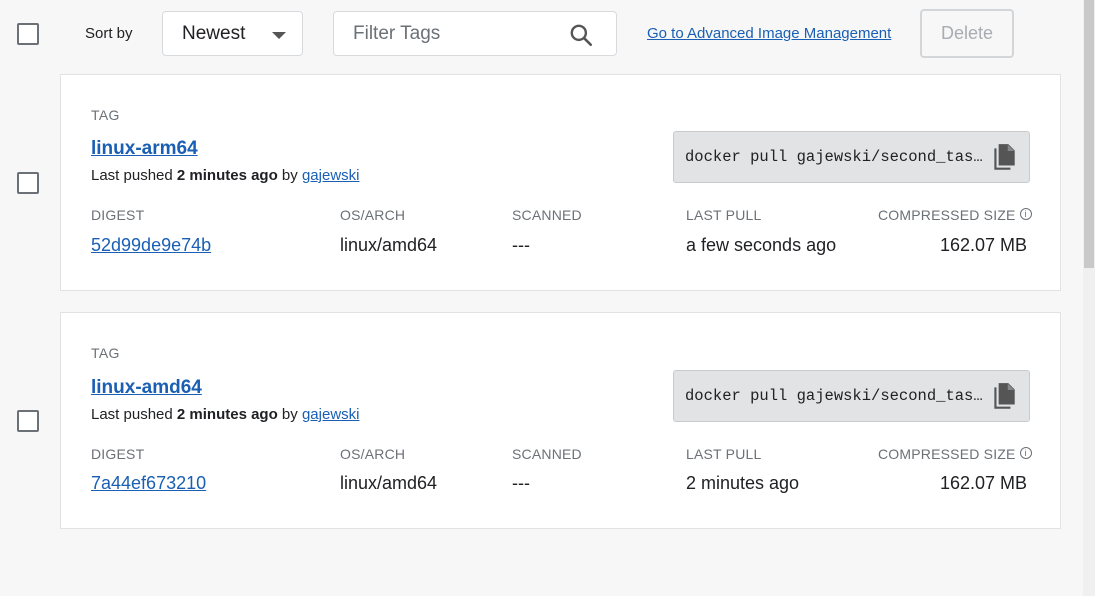 Image resolution: width=1095 pixels, height=596 pixels. I want to click on search-icon, so click(581, 35).